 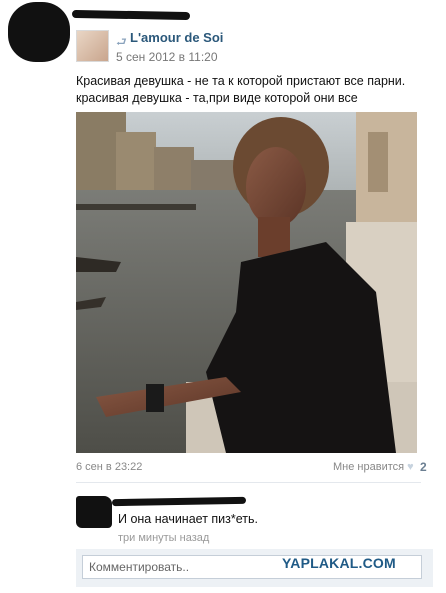 What do you see at coordinates (423, 467) in the screenshot?
I see `like-count: 2` at bounding box center [423, 467].